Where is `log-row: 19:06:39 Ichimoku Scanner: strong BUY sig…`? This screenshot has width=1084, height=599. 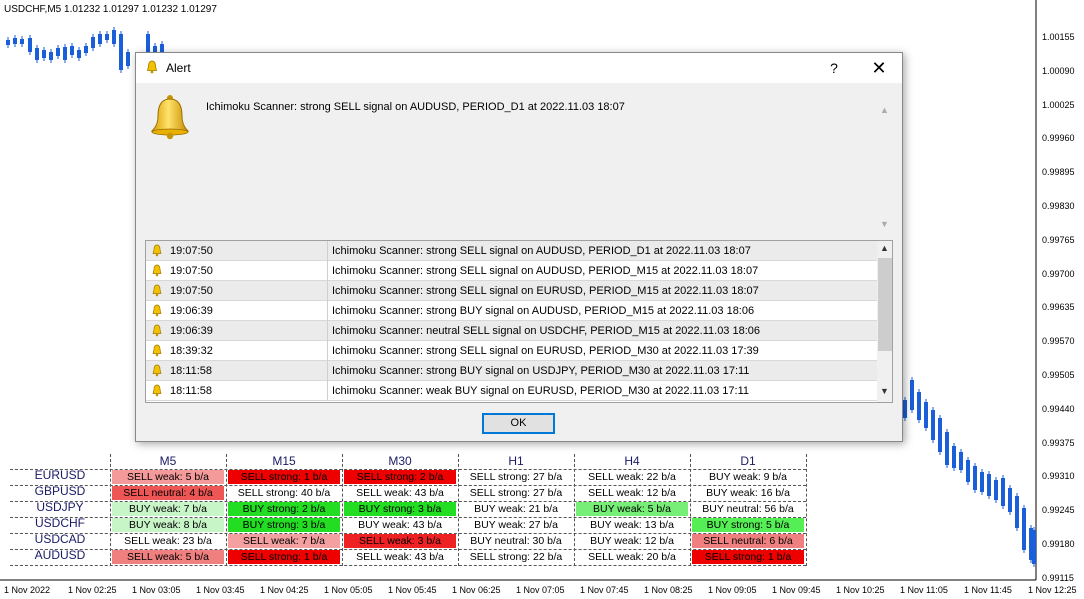
log-row: 19:06:39 Ichimoku Scanner: strong BUY sig… is located at coordinates (511, 311).